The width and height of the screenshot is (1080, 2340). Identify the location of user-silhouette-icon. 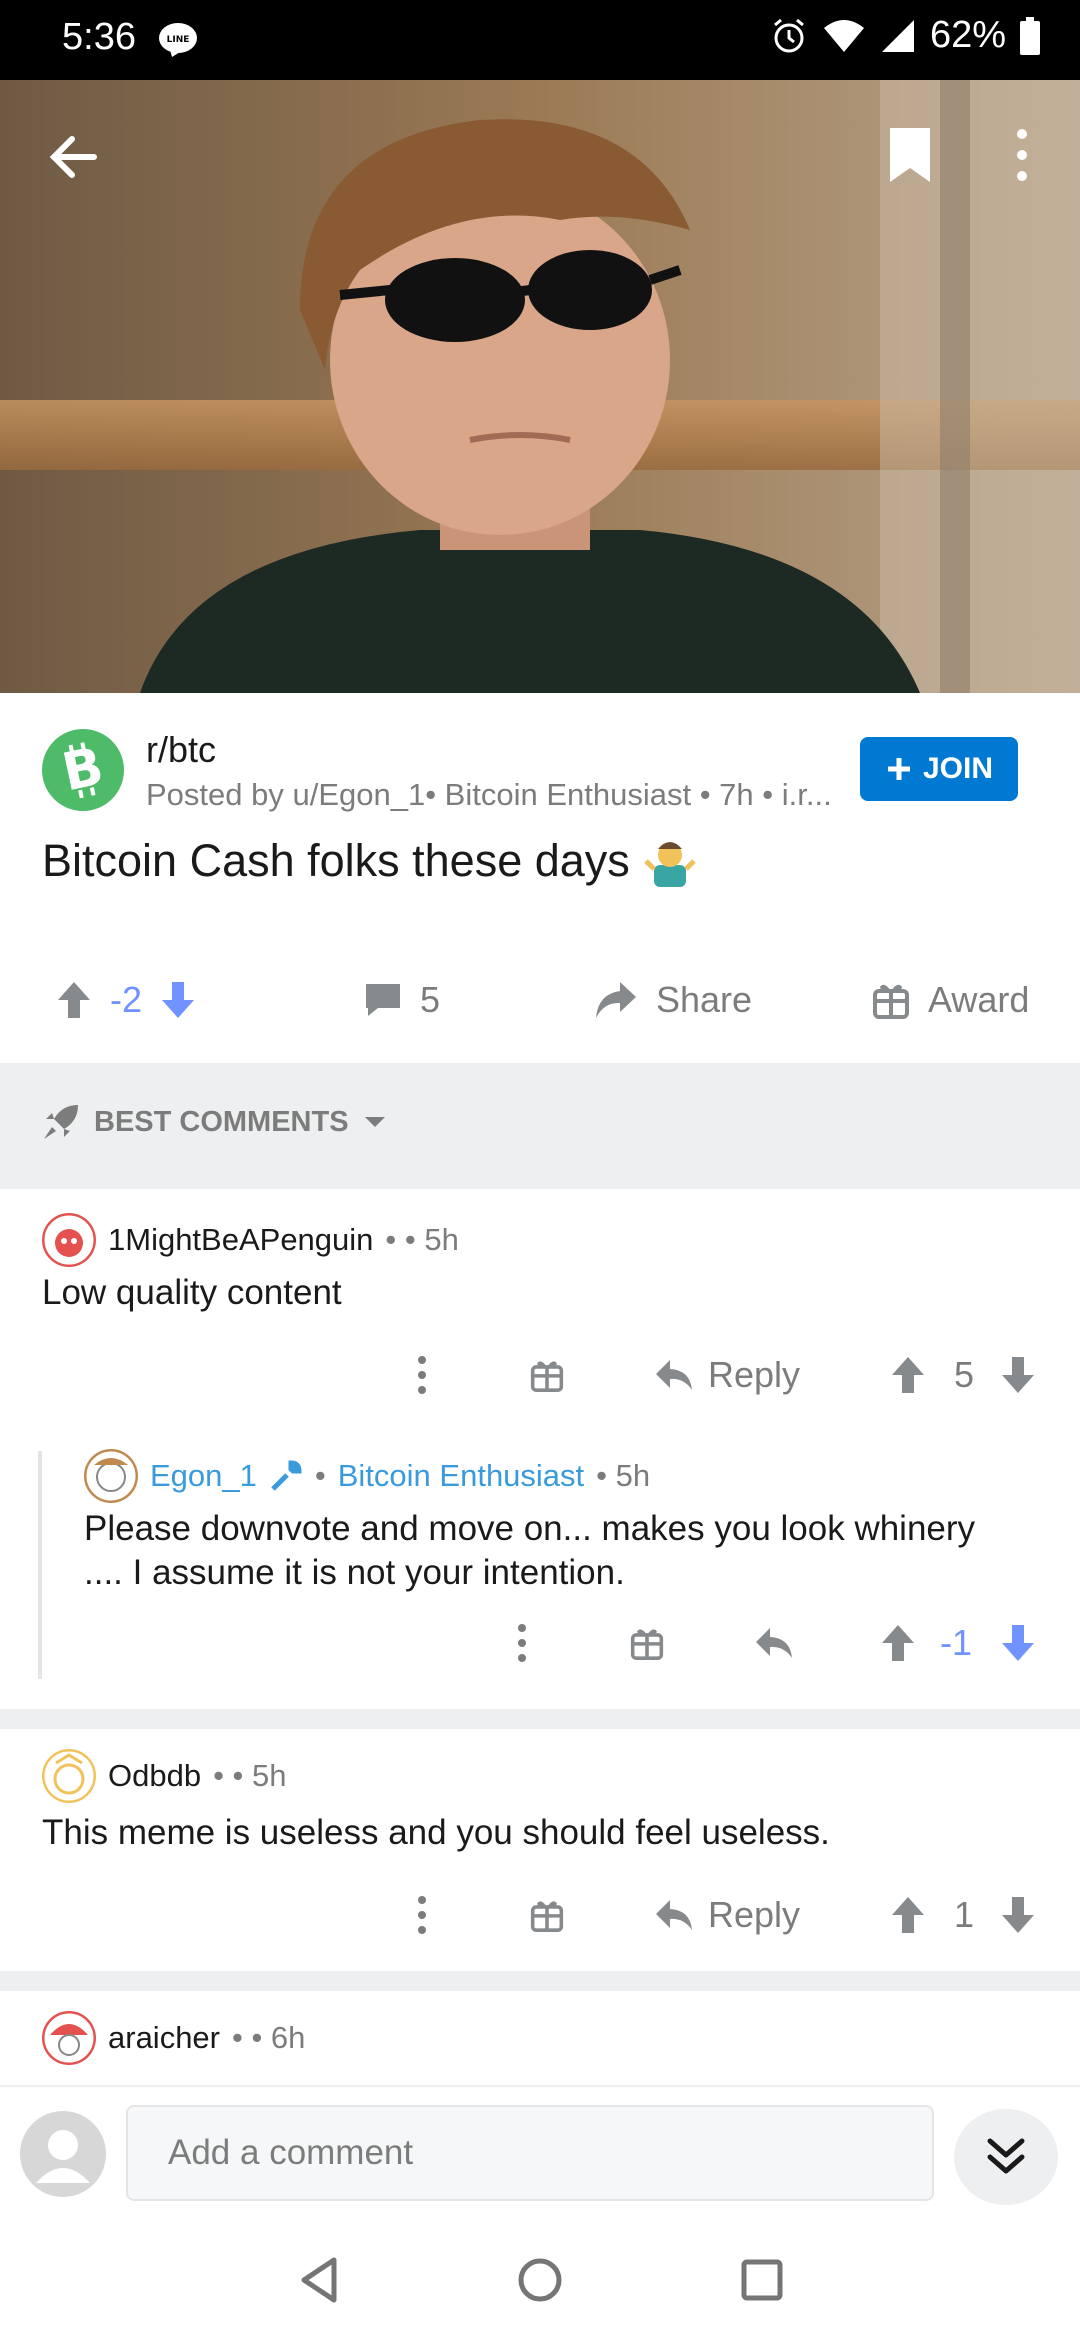
(63, 2156).